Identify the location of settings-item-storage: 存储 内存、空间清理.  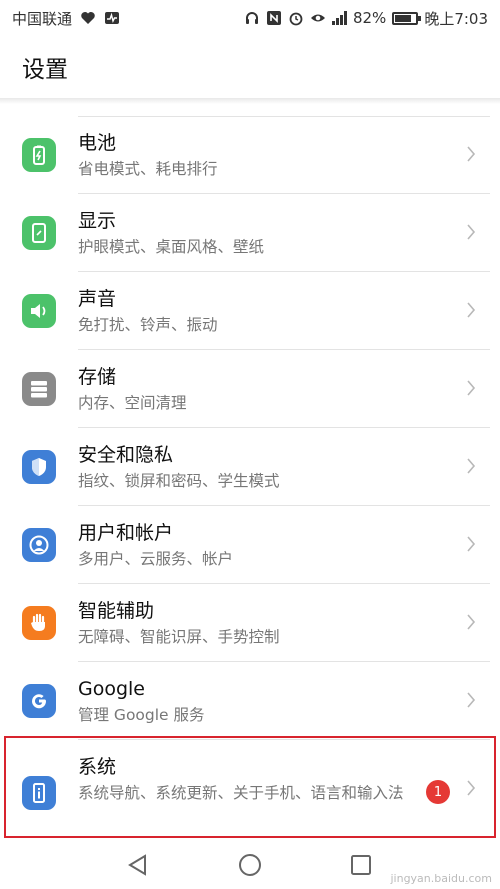
(250, 389).